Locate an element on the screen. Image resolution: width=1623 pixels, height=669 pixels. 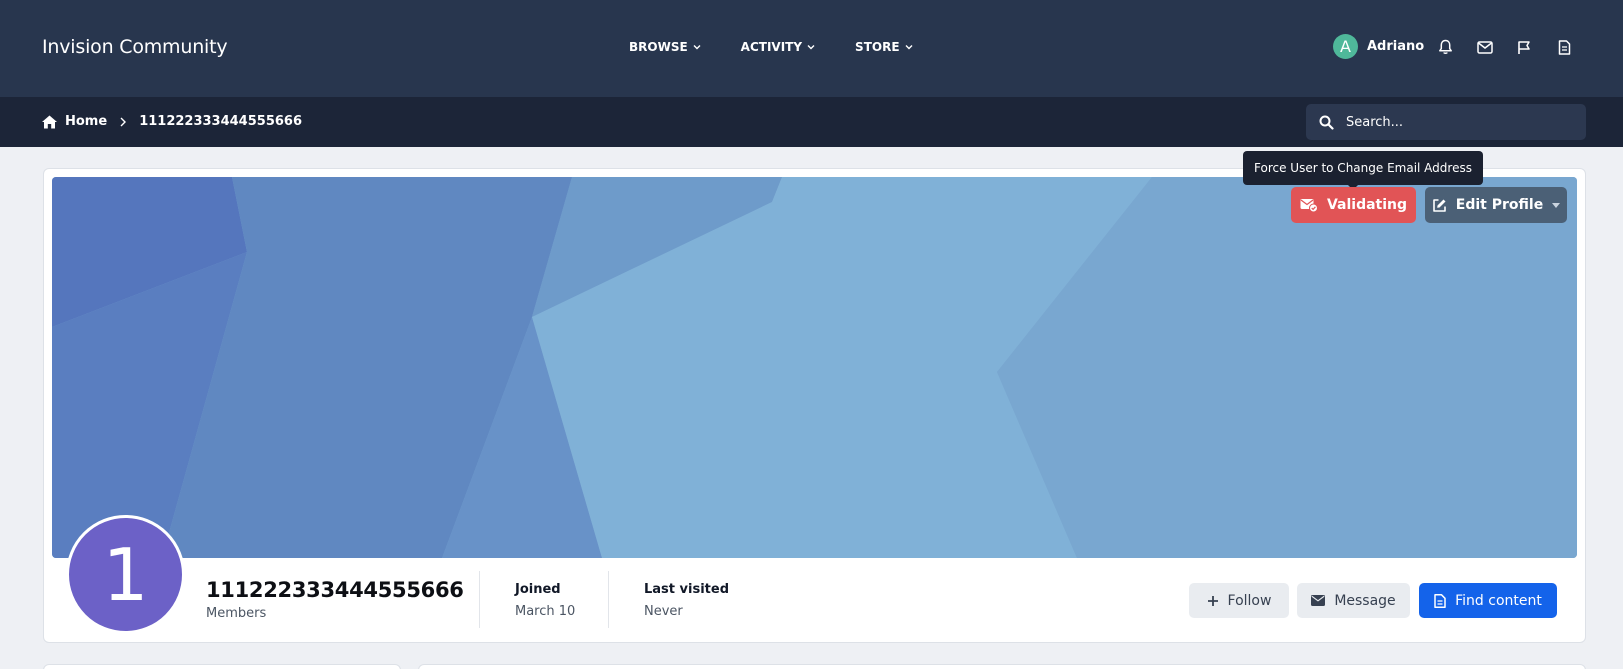
edit-profile-button: Edit Profile is located at coordinates (1496, 205).